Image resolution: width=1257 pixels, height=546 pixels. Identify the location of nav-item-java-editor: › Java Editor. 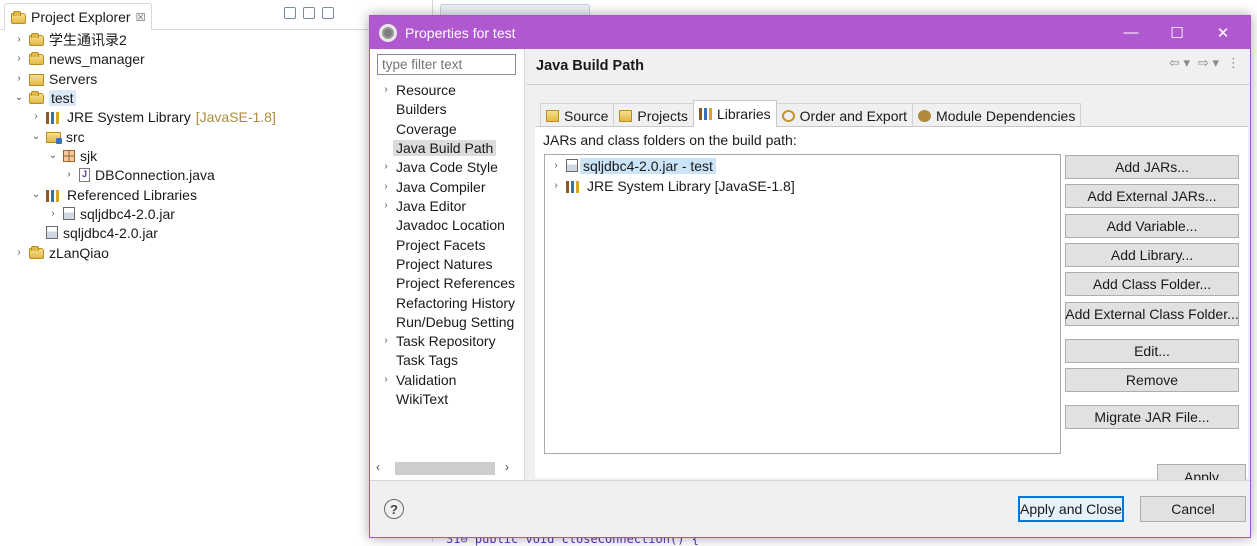
(423, 205).